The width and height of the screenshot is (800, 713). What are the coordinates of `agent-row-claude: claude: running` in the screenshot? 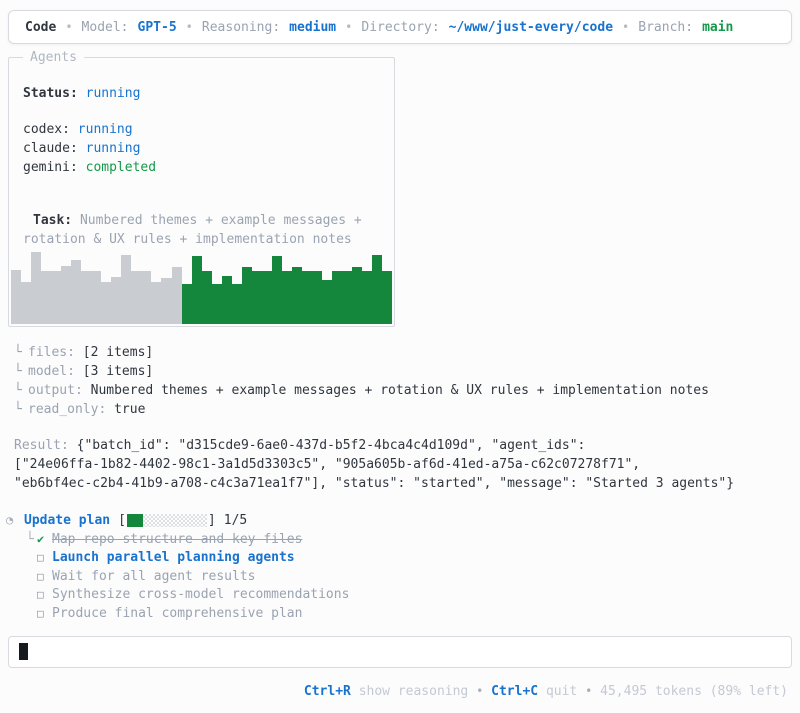 It's located at (201, 148).